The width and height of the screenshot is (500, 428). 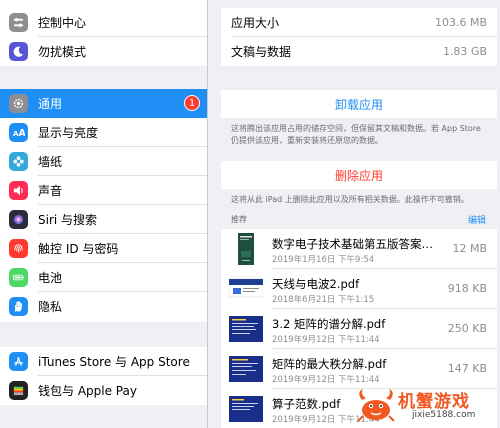 I want to click on sidebar-group-1: 控制中心 勿扰模式, so click(x=103, y=33).